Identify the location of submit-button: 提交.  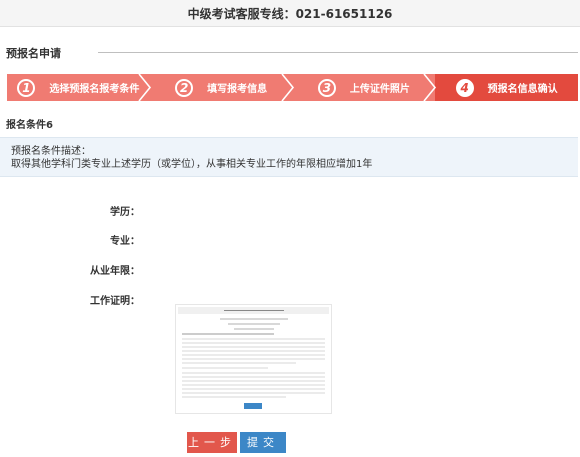
(263, 442).